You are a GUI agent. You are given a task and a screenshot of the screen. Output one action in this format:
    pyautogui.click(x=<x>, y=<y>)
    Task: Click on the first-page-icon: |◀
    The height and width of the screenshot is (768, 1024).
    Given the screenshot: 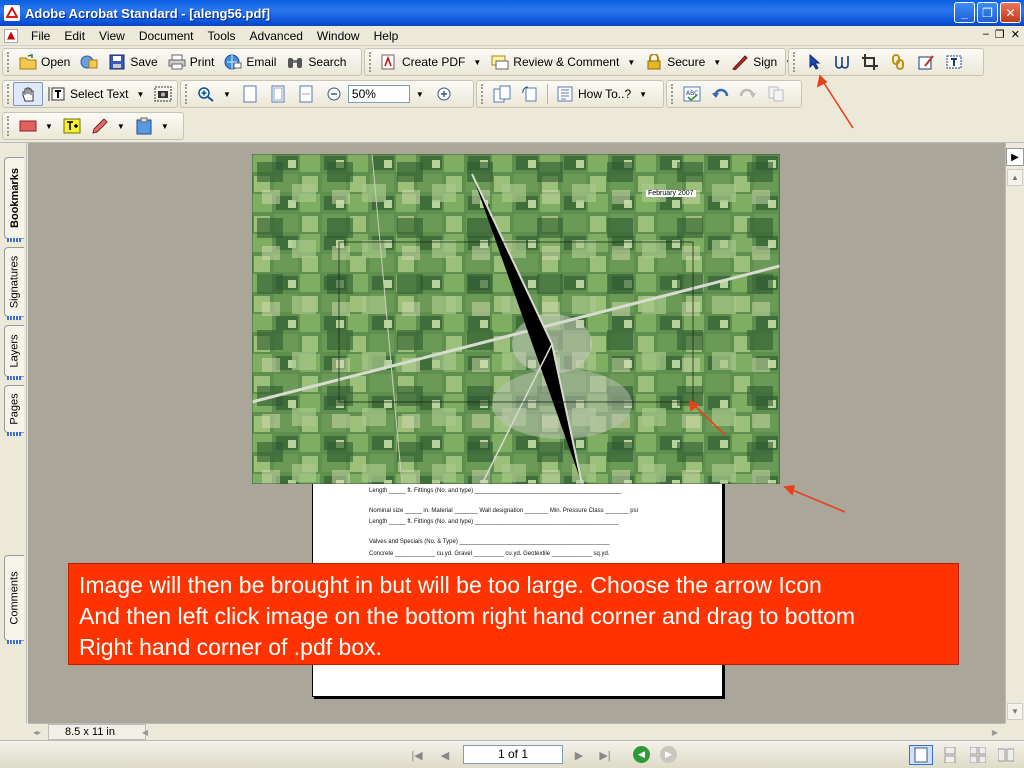 What is the action you would take?
    pyautogui.click(x=417, y=755)
    